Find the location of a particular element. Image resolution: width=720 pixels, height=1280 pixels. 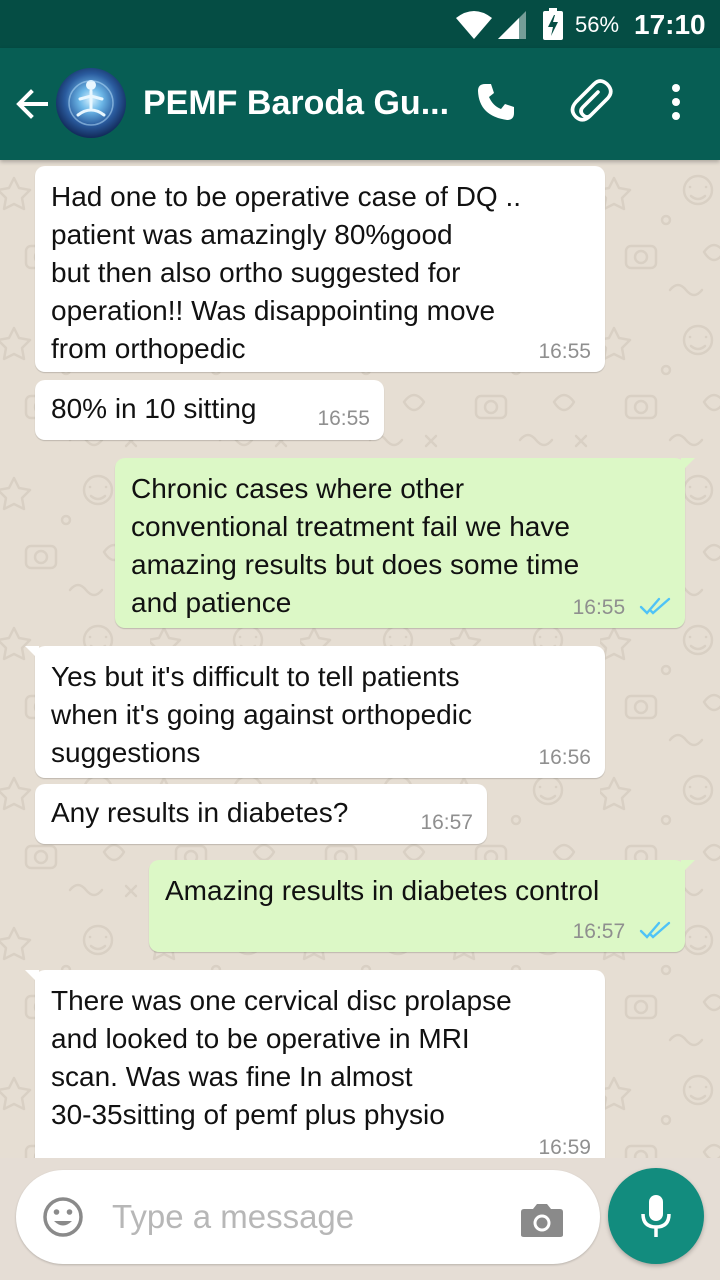

wifi-icon is located at coordinates (474, 25).